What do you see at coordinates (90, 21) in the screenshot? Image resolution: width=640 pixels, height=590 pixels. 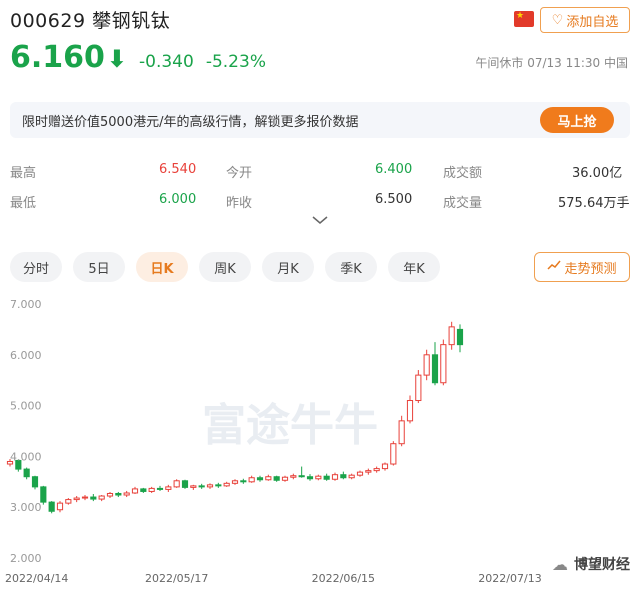 I see `stock-title: 000629 攀钢钒钛` at bounding box center [90, 21].